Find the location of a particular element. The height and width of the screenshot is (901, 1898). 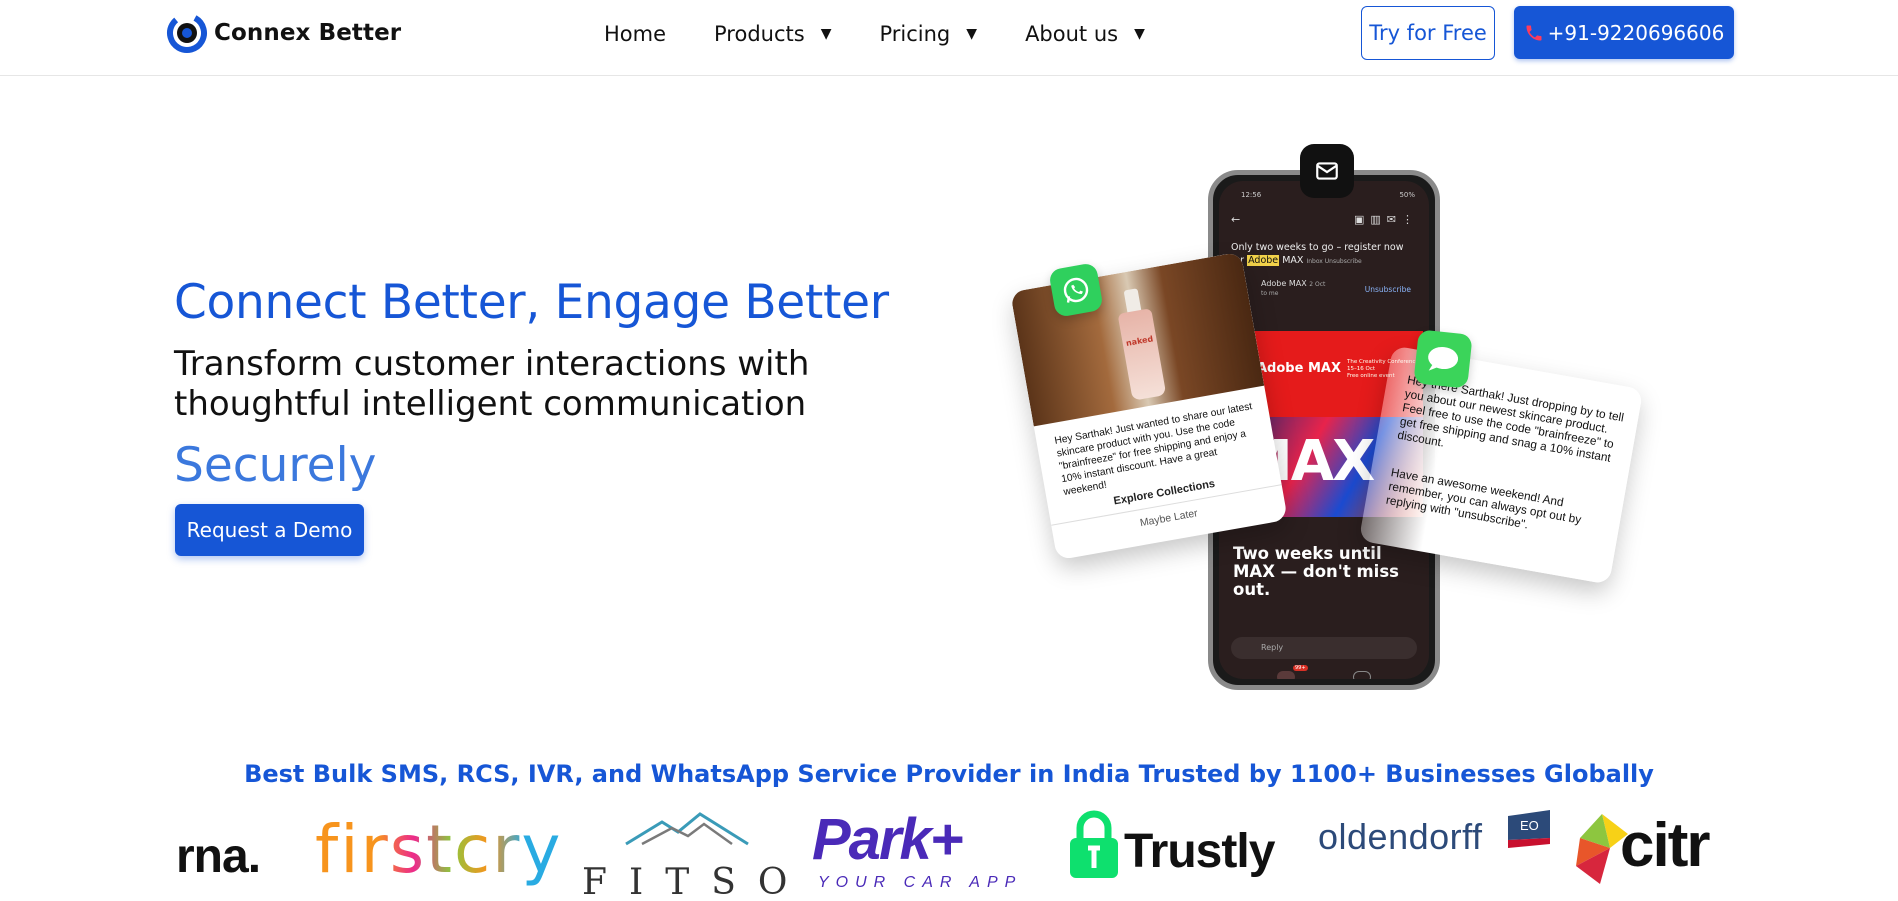

nav-about-us: About us ▼ is located at coordinates (1085, 34).